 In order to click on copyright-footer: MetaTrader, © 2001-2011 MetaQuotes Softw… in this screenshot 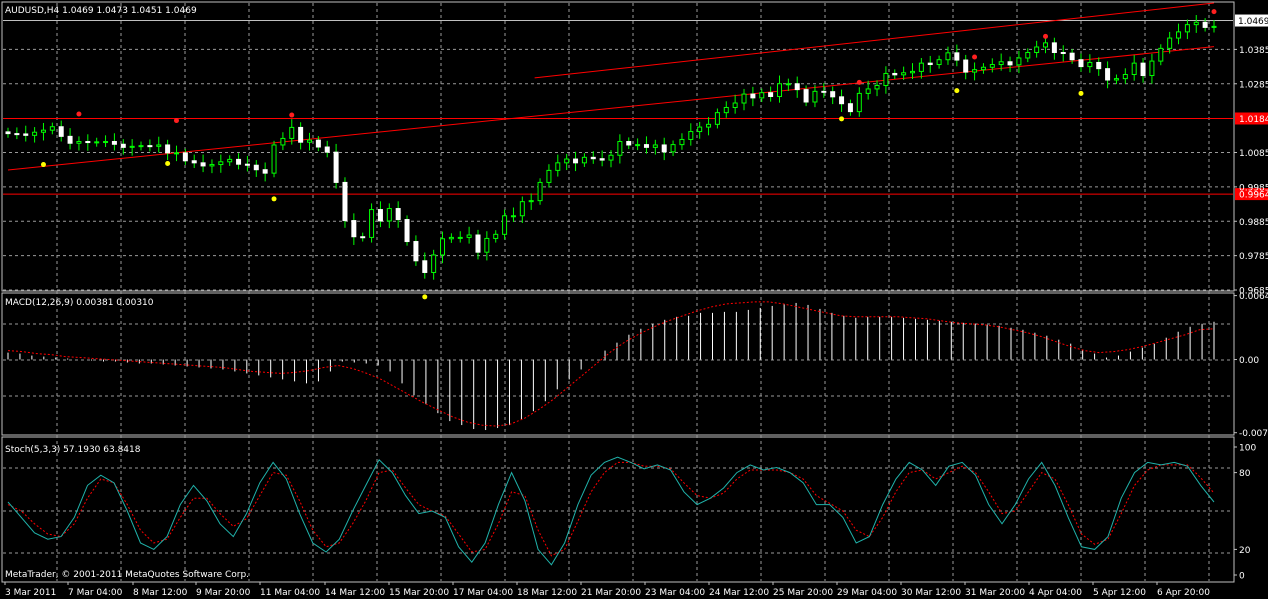, I will do `click(127, 575)`.